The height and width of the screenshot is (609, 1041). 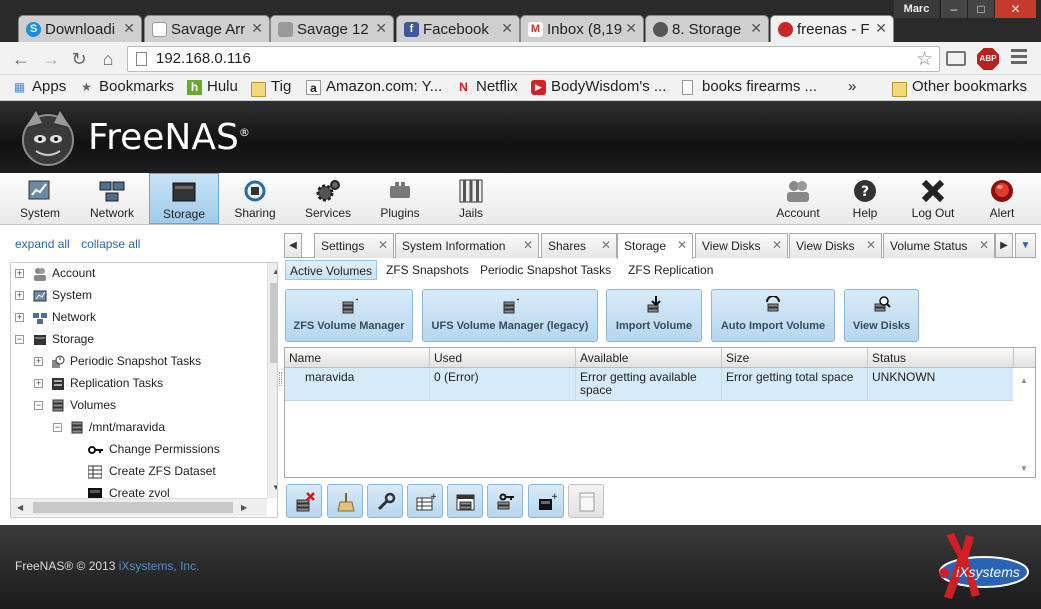 What do you see at coordinates (271, 87) in the screenshot?
I see `bookmark-tig: Tig` at bounding box center [271, 87].